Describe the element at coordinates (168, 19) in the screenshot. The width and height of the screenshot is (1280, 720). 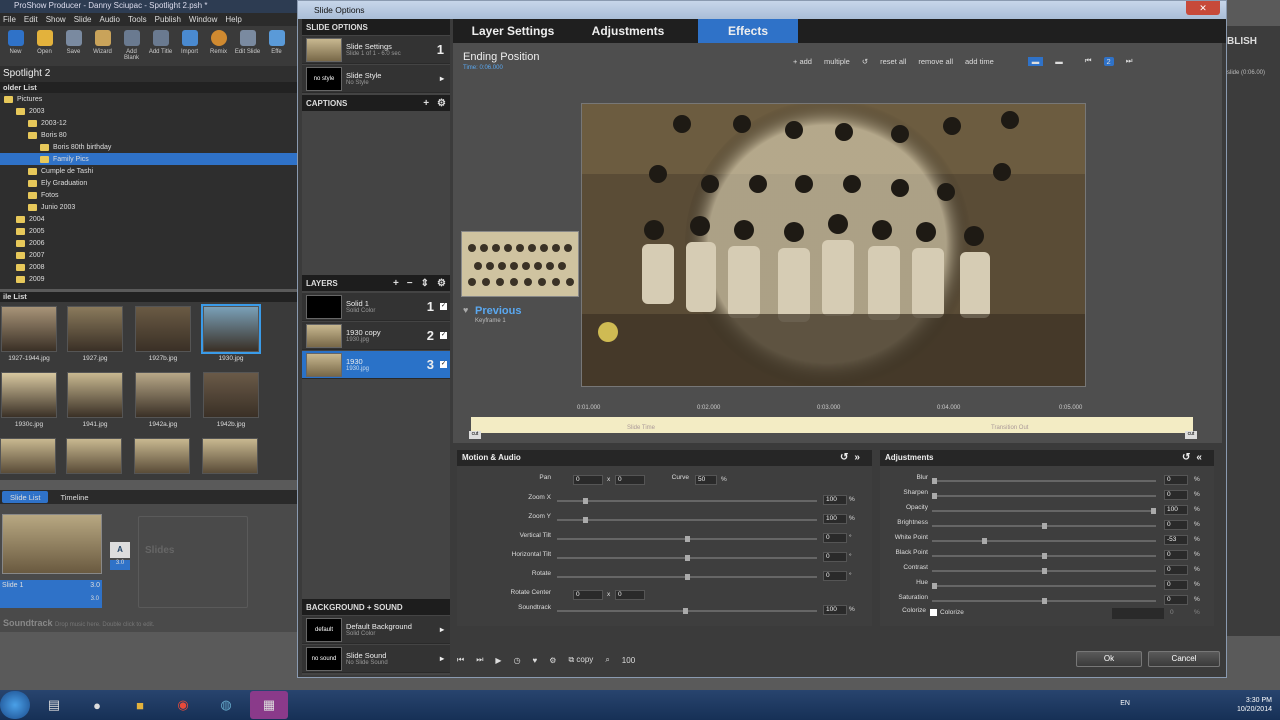
I see `menu-publish: Publish` at that location.